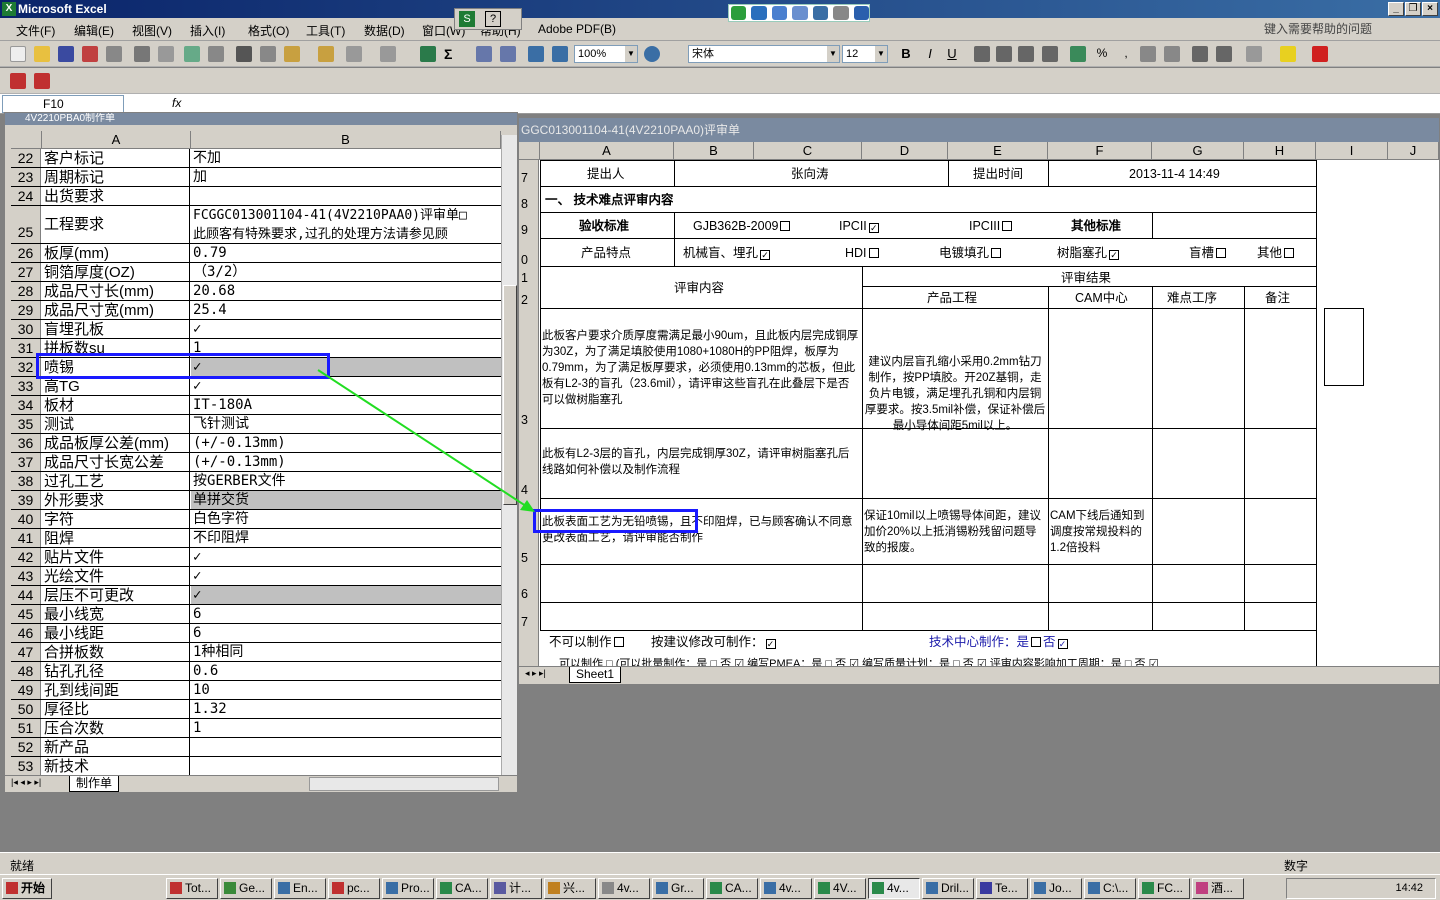 The height and width of the screenshot is (900, 1440). Describe the element at coordinates (347, 405) in the screenshot. I see `cell-field-value: IT-180A` at that location.